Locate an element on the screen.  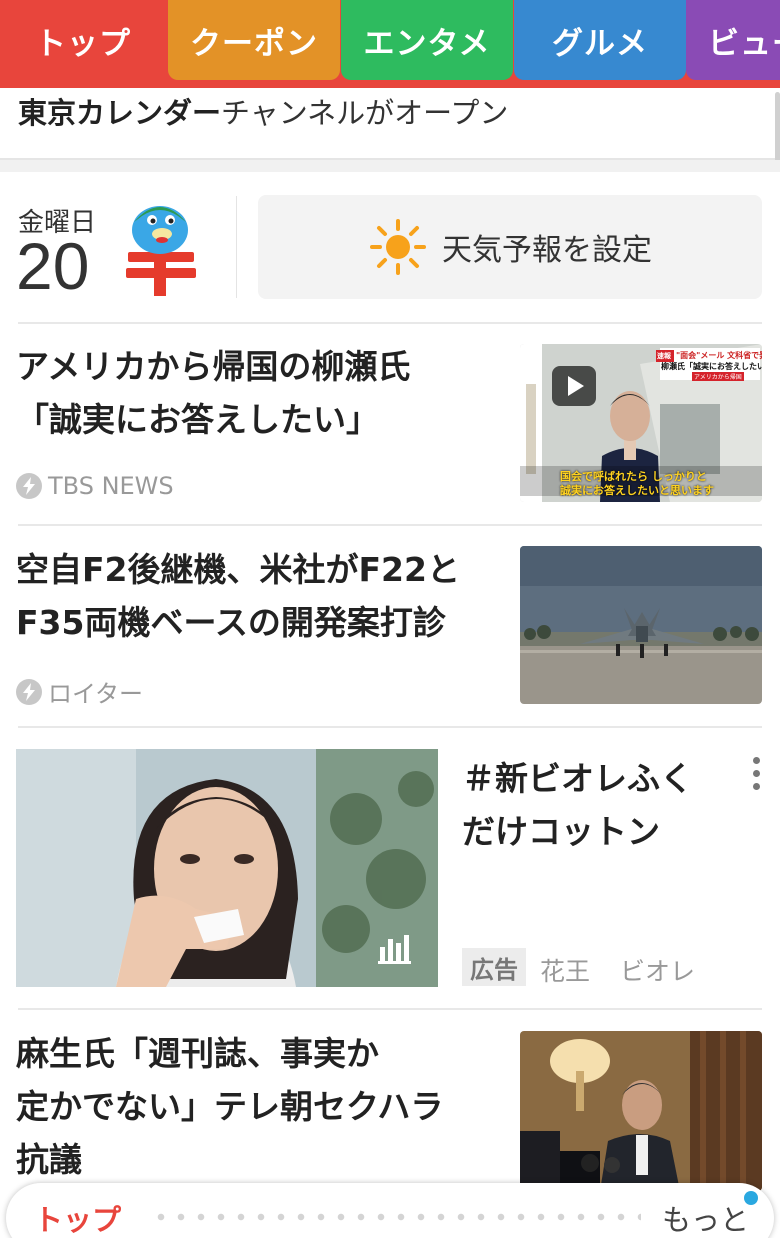
weather-label: 天気予報を設定 is located at coordinates (547, 250).